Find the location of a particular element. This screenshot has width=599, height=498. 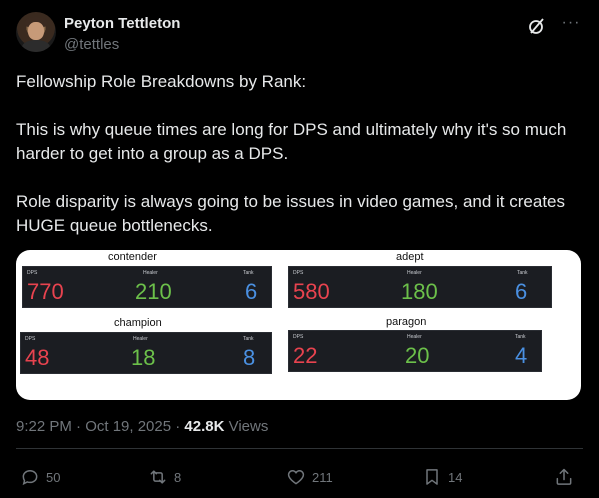

tweet-paragraph: Fellowship Role Breakdowns by Rank: is located at coordinates (161, 81).